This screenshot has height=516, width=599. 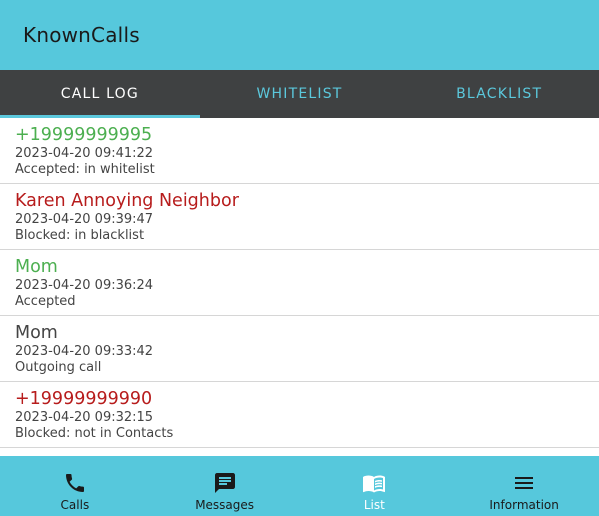 I want to click on nav-calls: Calls, so click(x=75, y=486).